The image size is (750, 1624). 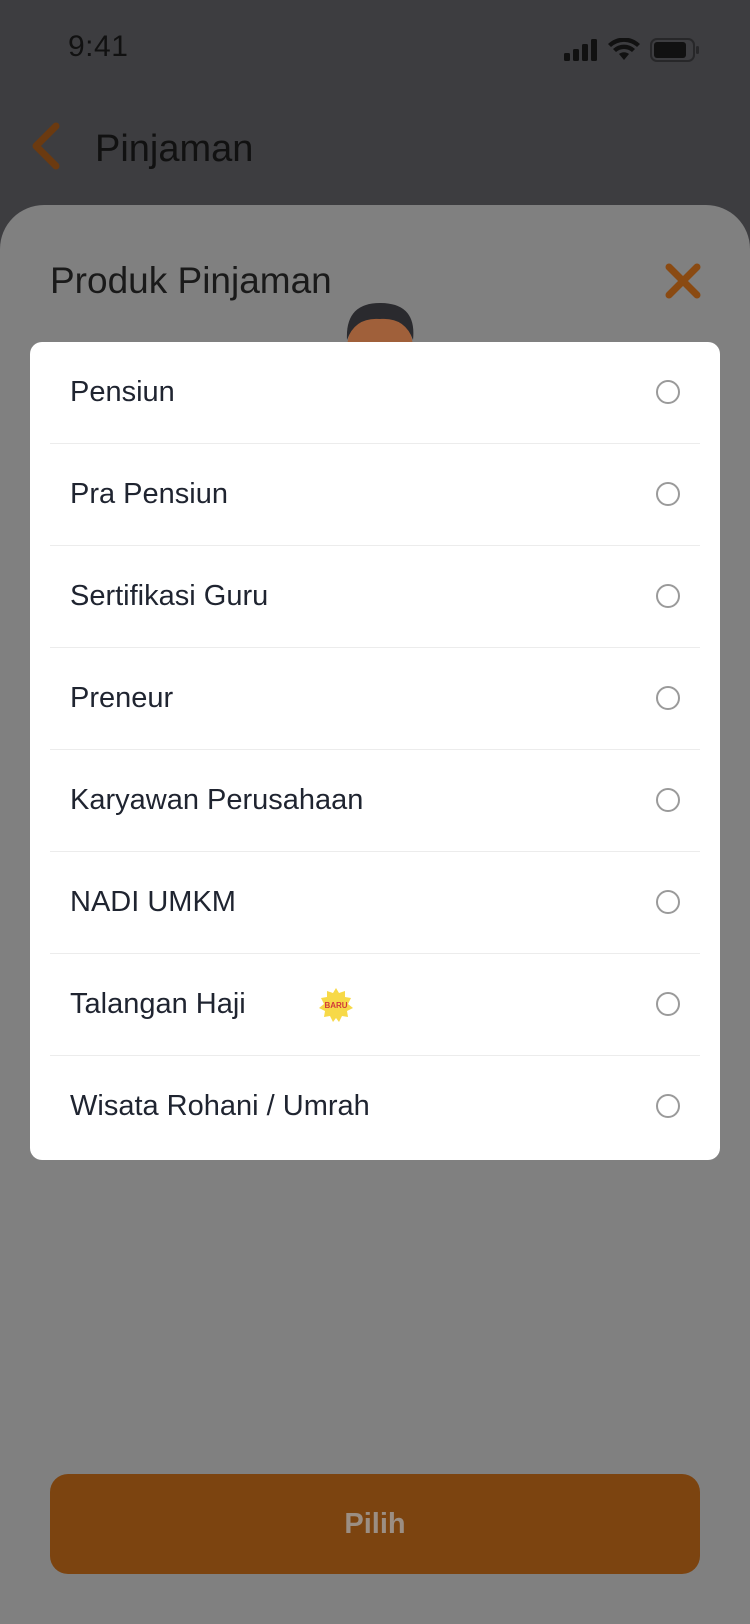 I want to click on option-label: Wisata Rohani / Umrah, so click(x=220, y=1106).